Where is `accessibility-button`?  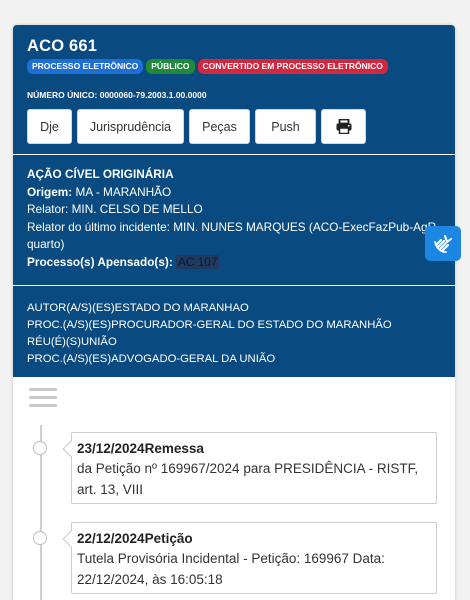 accessibility-button is located at coordinates (443, 243).